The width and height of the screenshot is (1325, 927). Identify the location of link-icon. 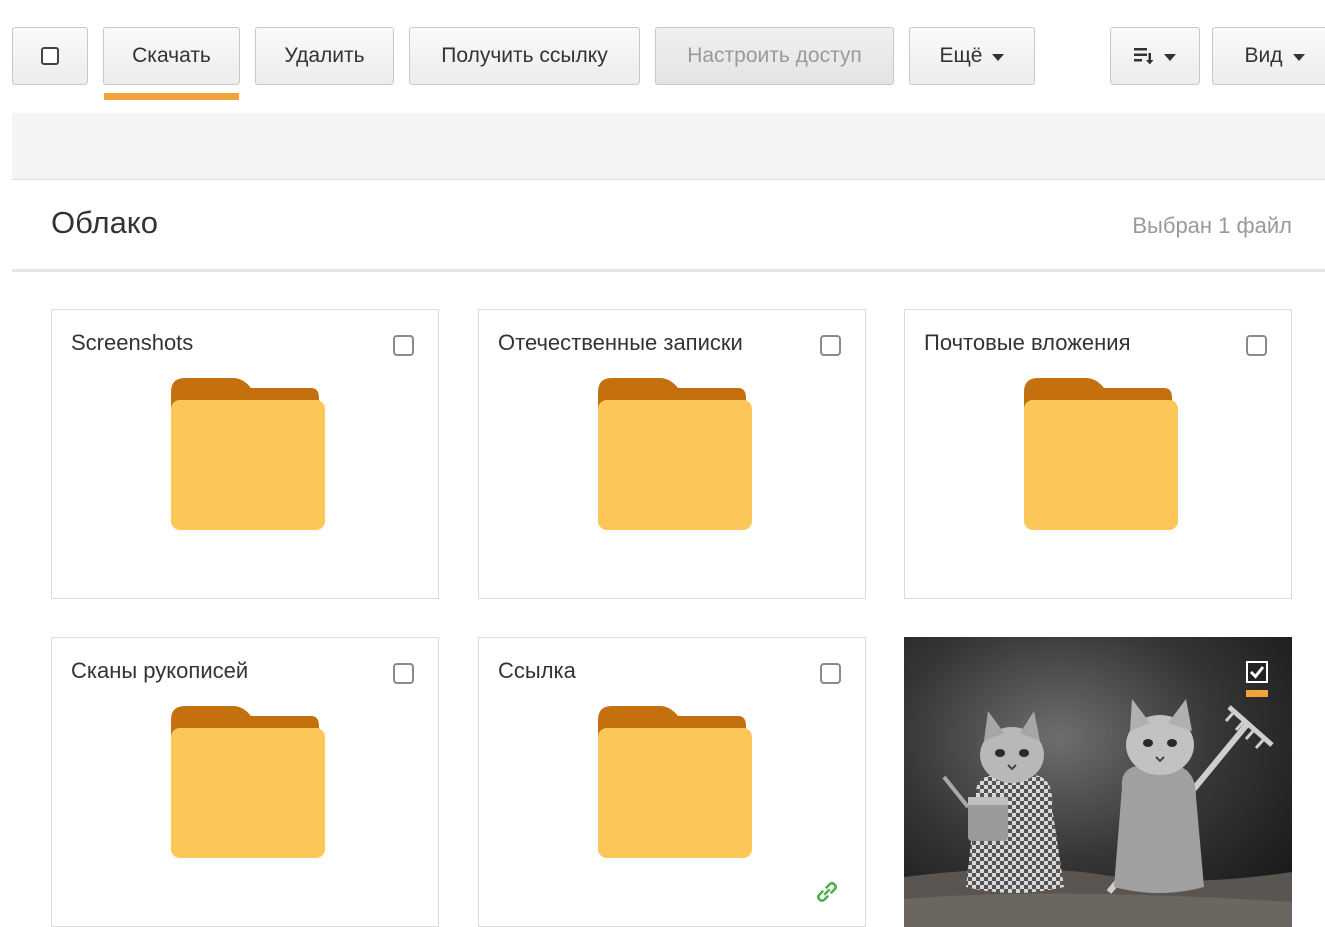
(827, 892).